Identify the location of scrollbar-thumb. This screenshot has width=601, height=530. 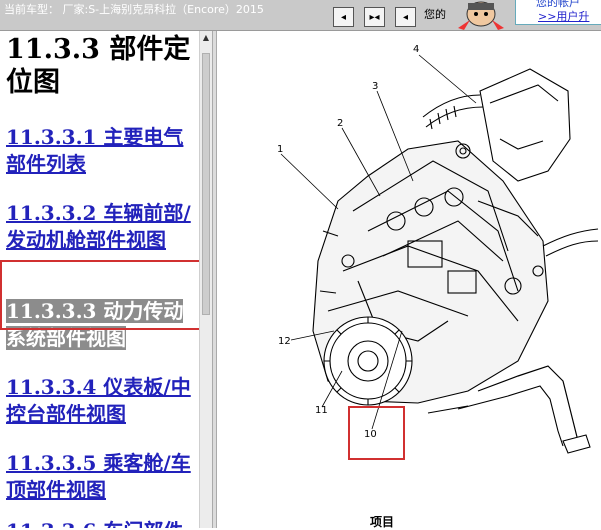
(206, 184).